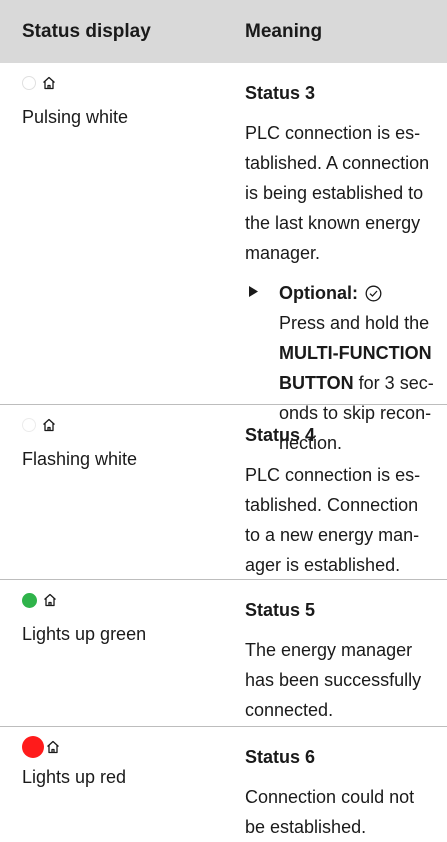  Describe the element at coordinates (74, 777) in the screenshot. I see `color-label: Lights up red` at that location.